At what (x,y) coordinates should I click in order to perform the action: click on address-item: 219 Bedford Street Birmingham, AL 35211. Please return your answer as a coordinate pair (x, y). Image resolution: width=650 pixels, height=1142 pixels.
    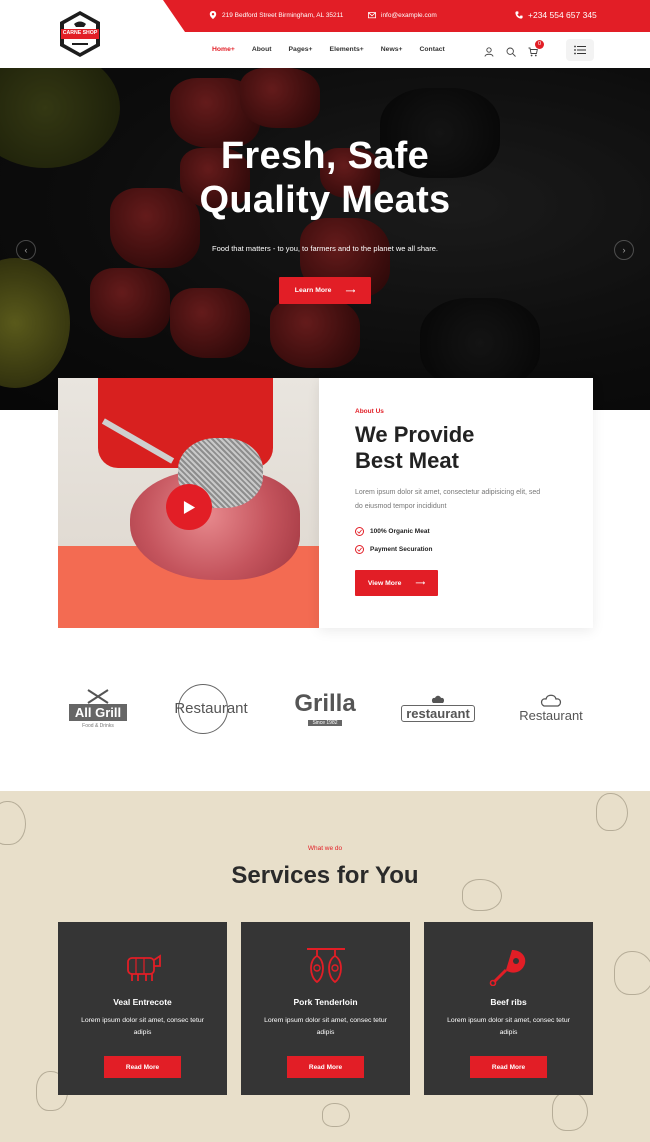
    Looking at the image, I should click on (276, 15).